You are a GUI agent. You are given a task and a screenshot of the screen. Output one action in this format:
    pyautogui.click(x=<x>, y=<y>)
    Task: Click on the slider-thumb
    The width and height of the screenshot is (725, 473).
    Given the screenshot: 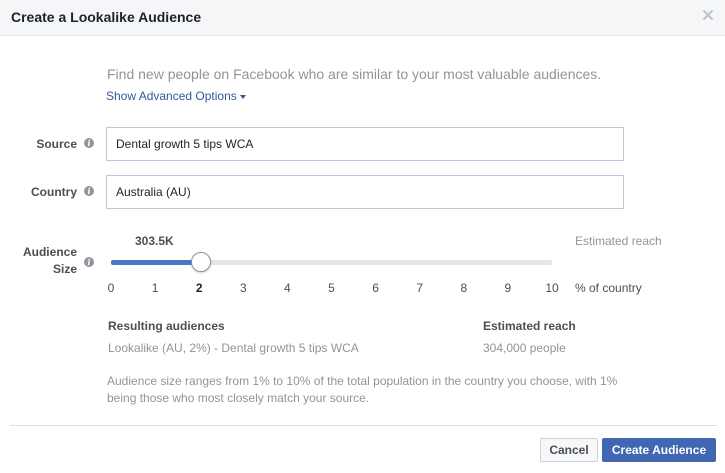 What is the action you would take?
    pyautogui.click(x=201, y=262)
    